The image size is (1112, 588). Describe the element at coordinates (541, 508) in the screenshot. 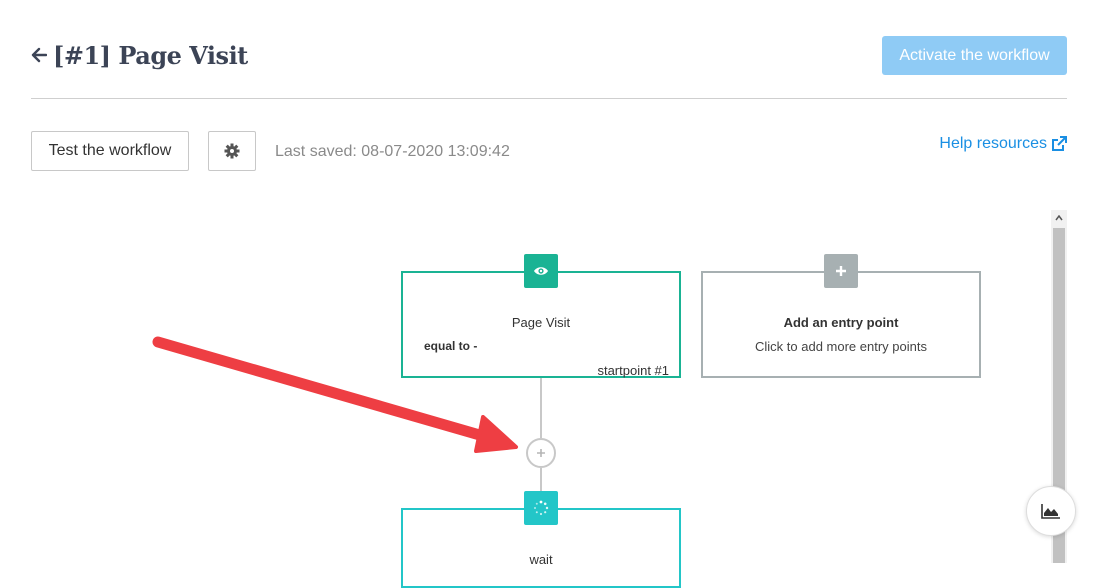

I see `spinner-icon` at that location.